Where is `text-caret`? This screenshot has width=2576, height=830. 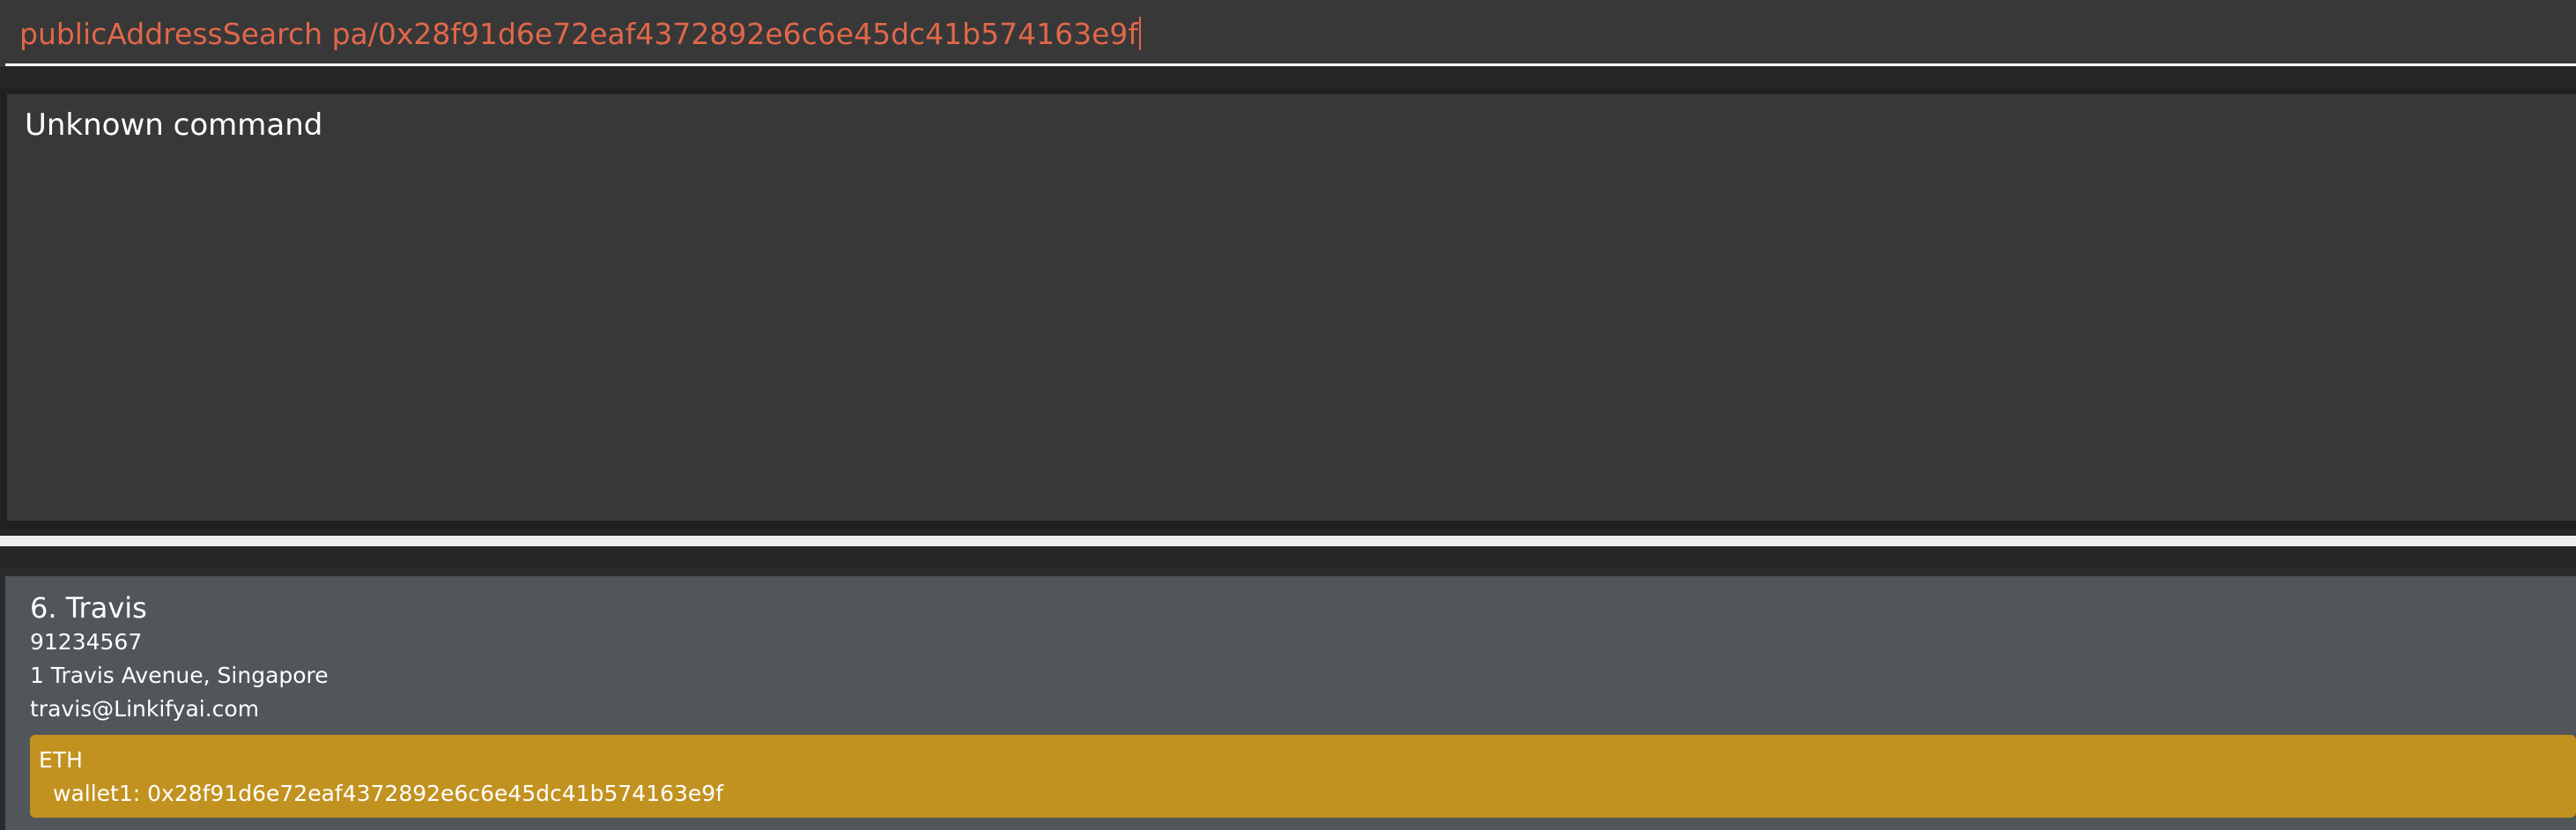 text-caret is located at coordinates (1140, 33).